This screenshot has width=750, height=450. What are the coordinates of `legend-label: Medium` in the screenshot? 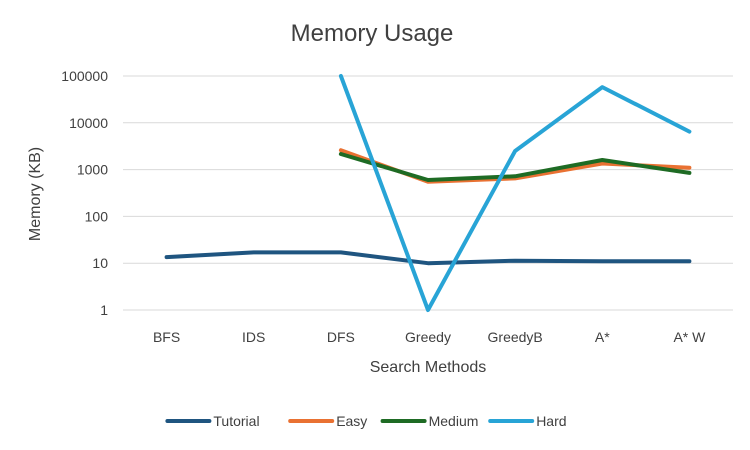 It's located at (454, 421).